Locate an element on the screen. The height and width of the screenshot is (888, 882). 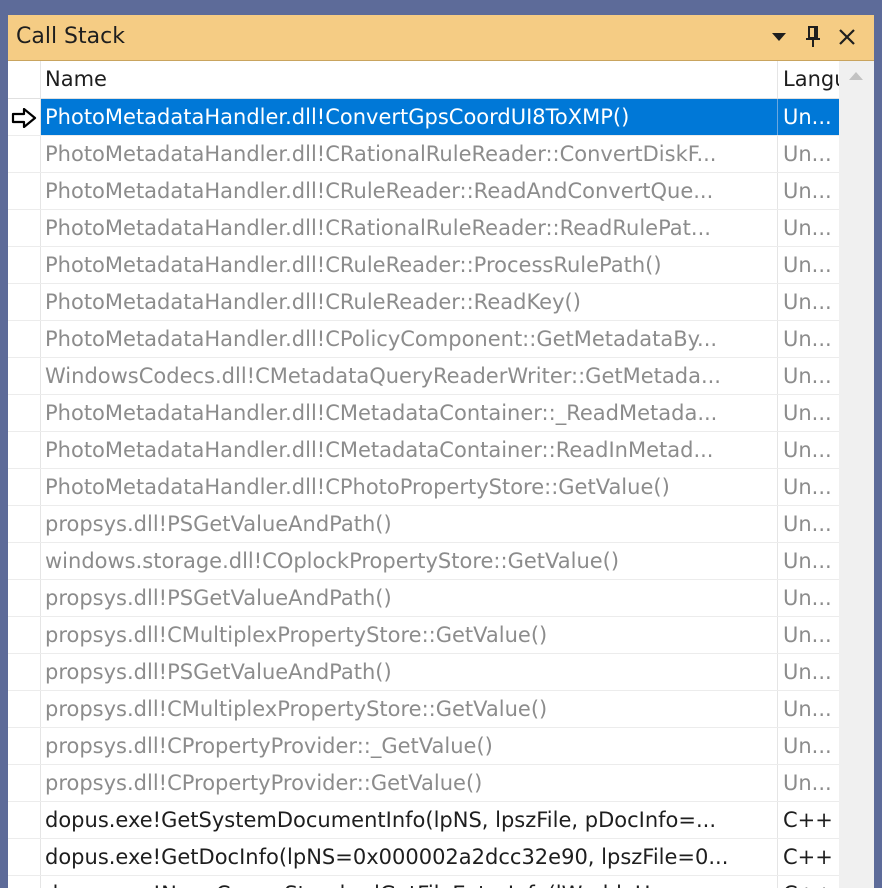
window-title: Call Stack is located at coordinates (70, 36).